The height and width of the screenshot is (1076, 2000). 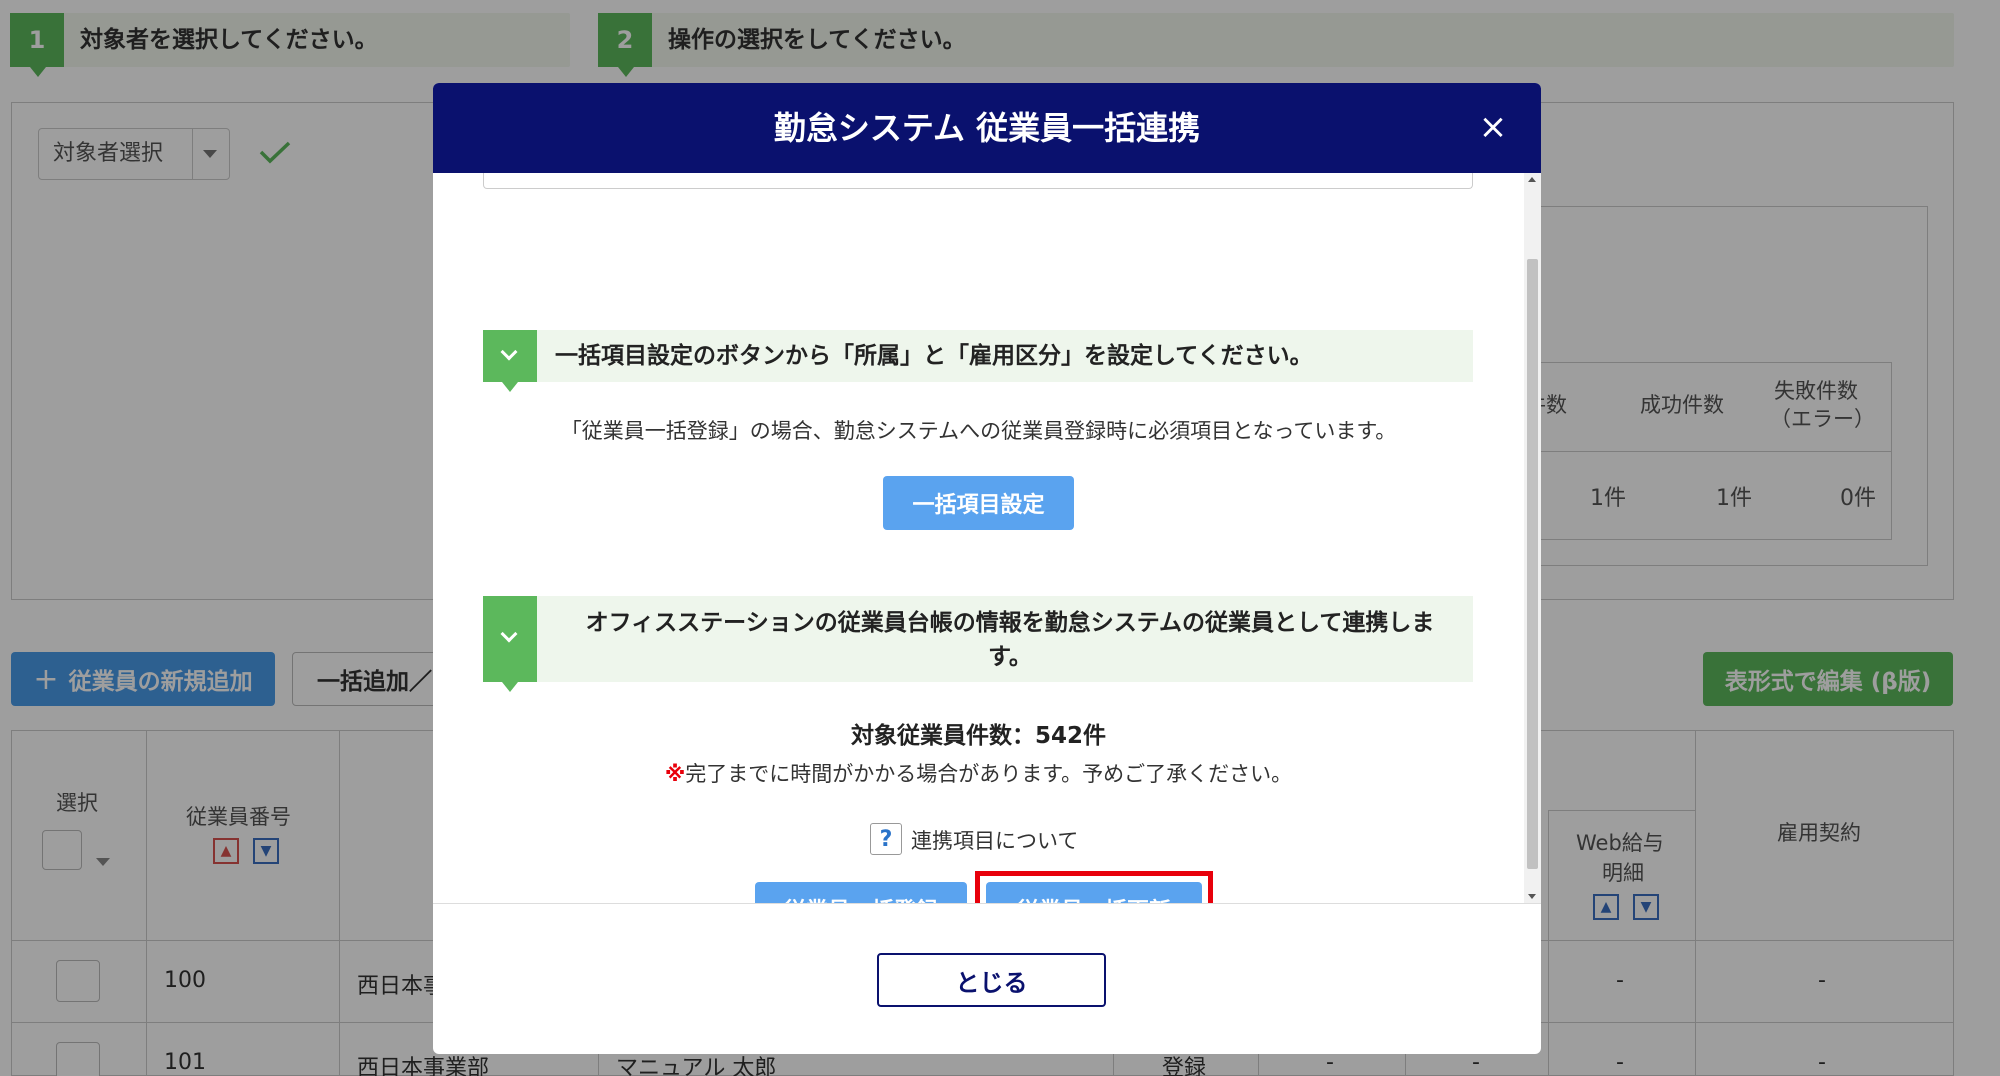 I want to click on modal-scrollbar, so click(x=1532, y=538).